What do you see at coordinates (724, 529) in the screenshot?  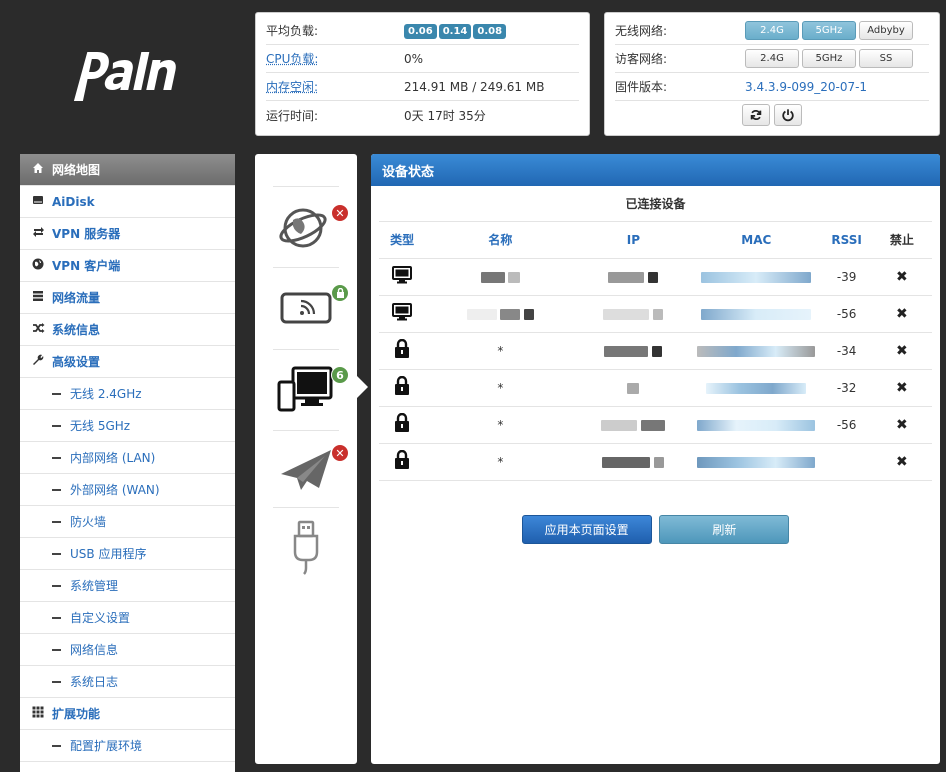 I see `refresh-button: 刷新` at bounding box center [724, 529].